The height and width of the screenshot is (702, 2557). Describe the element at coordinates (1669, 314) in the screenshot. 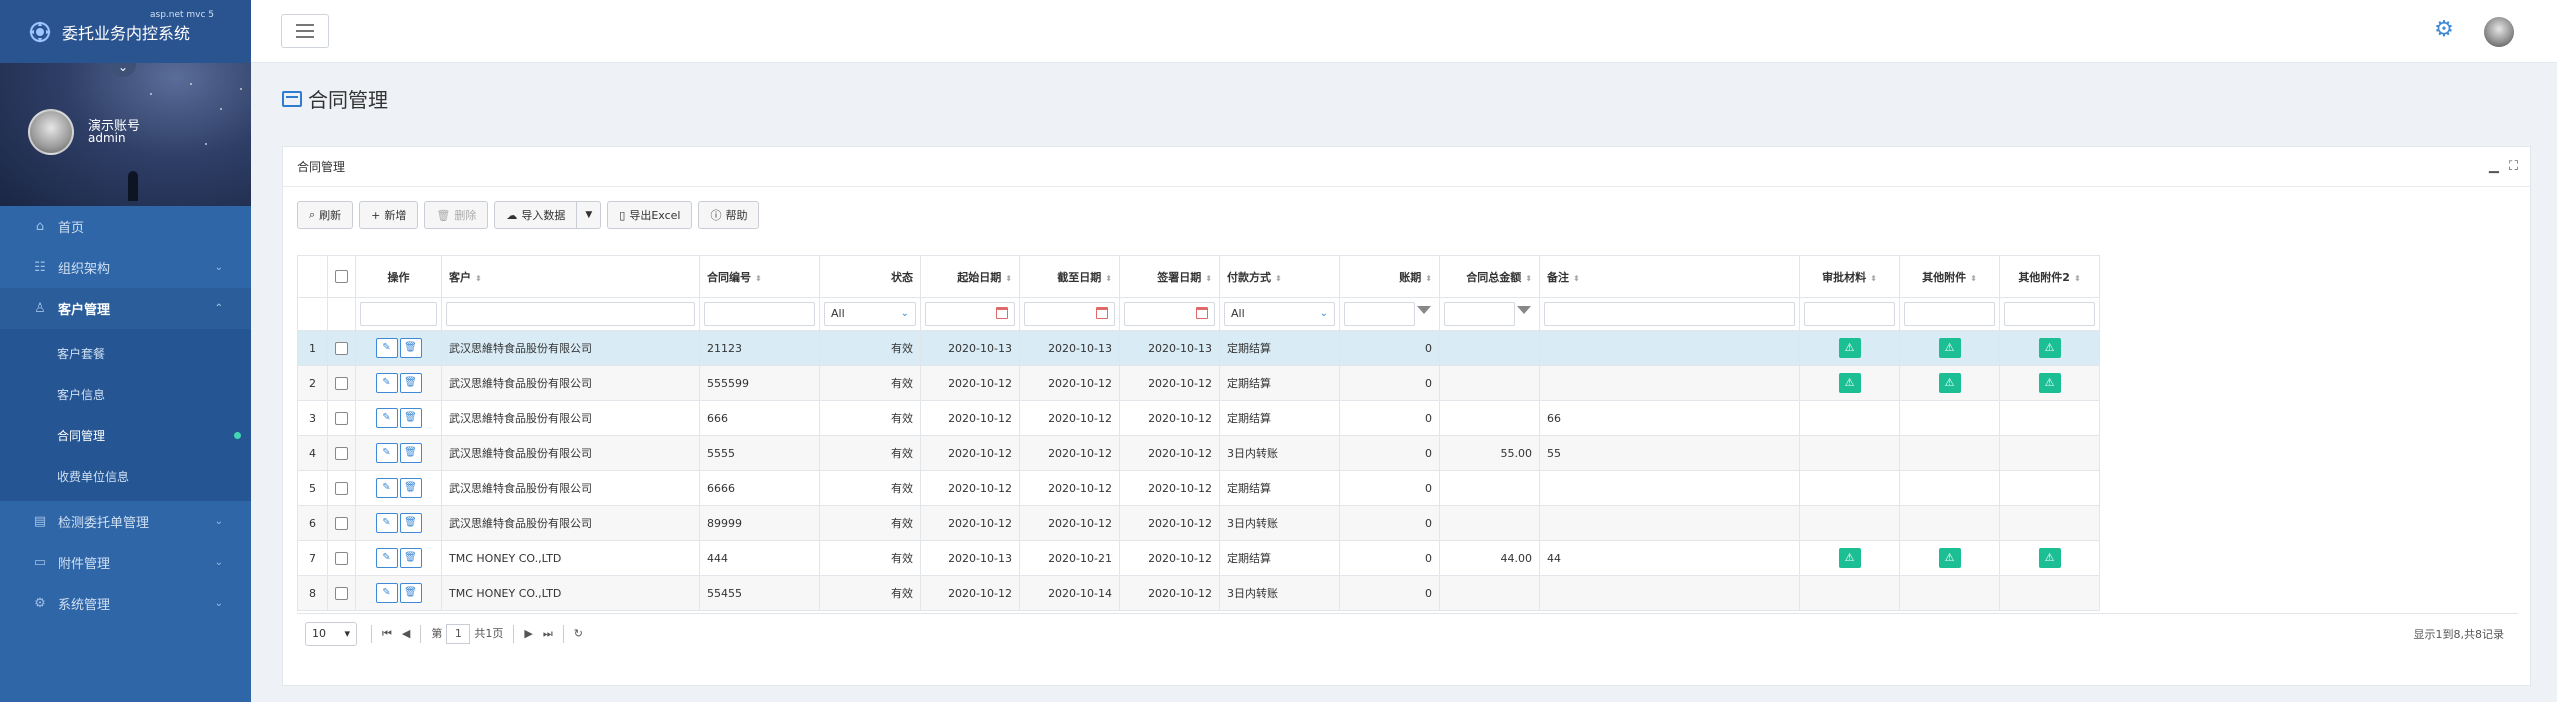

I see `note-filter-input` at that location.